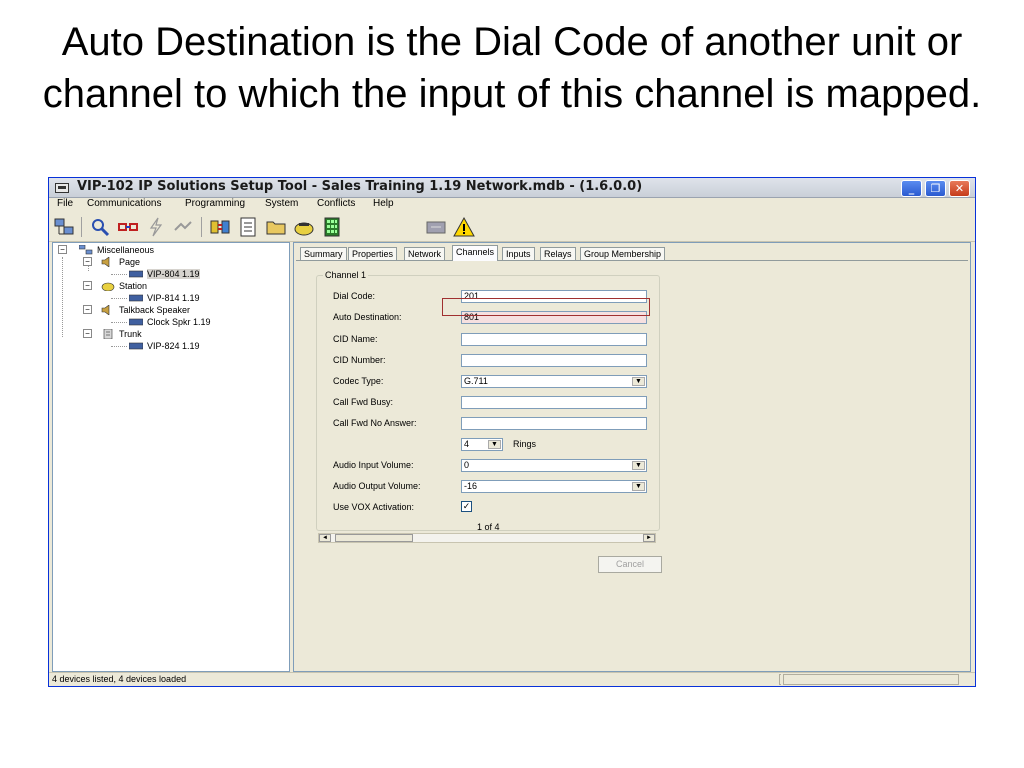 The height and width of the screenshot is (768, 1024). I want to click on cid-number-label: CID Number:, so click(359, 360).